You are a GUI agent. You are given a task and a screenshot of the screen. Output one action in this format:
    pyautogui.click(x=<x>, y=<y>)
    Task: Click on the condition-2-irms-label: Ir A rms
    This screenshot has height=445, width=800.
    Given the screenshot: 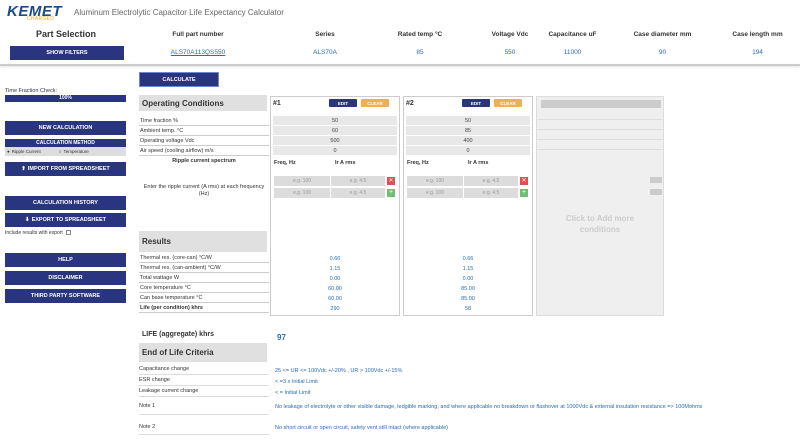 What is the action you would take?
    pyautogui.click(x=478, y=163)
    